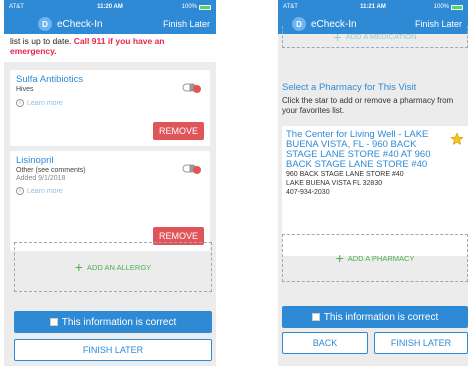 Image resolution: width=468 pixels, height=366 pixels. What do you see at coordinates (45, 24) in the screenshot?
I see `avatar: D` at bounding box center [45, 24].